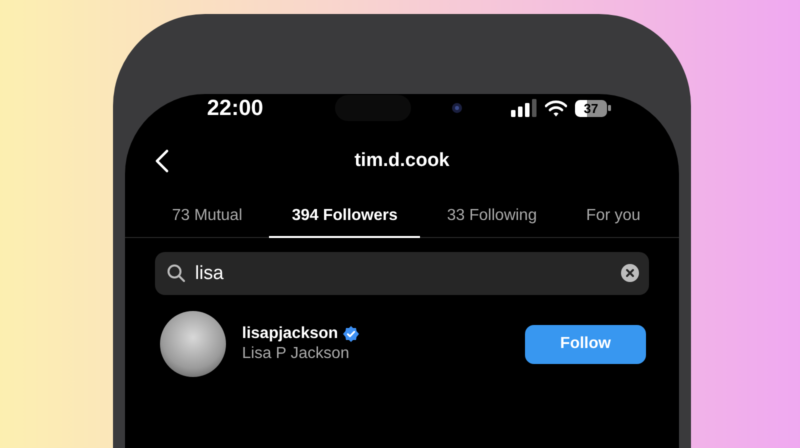 This screenshot has height=448, width=800. Describe the element at coordinates (176, 273) in the screenshot. I see `search-icon` at that location.